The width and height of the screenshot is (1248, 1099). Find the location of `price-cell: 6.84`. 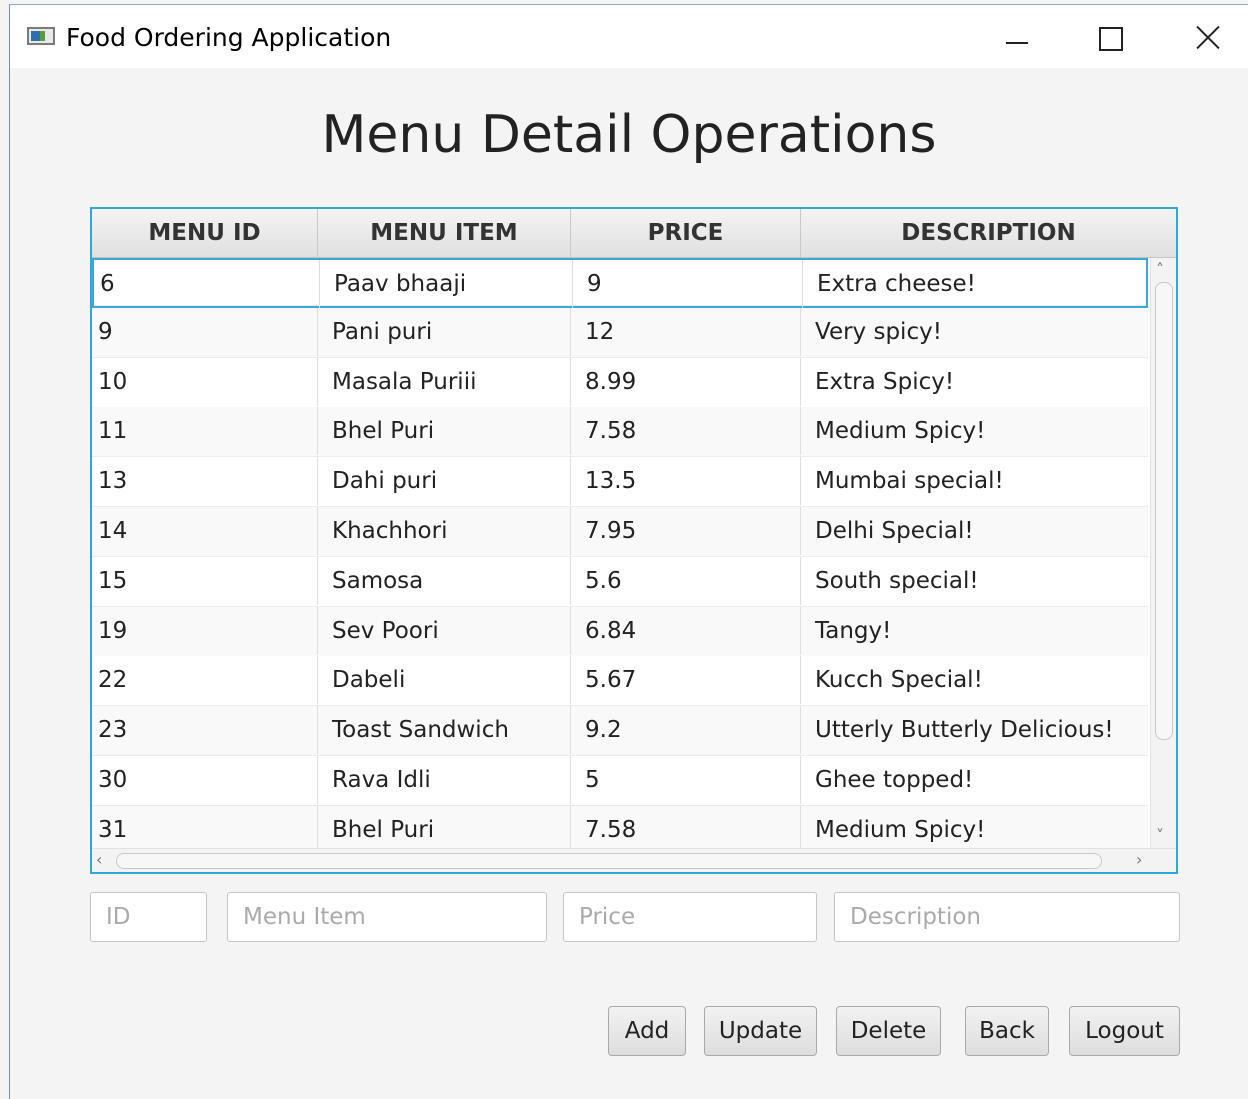

price-cell: 6.84 is located at coordinates (686, 630).